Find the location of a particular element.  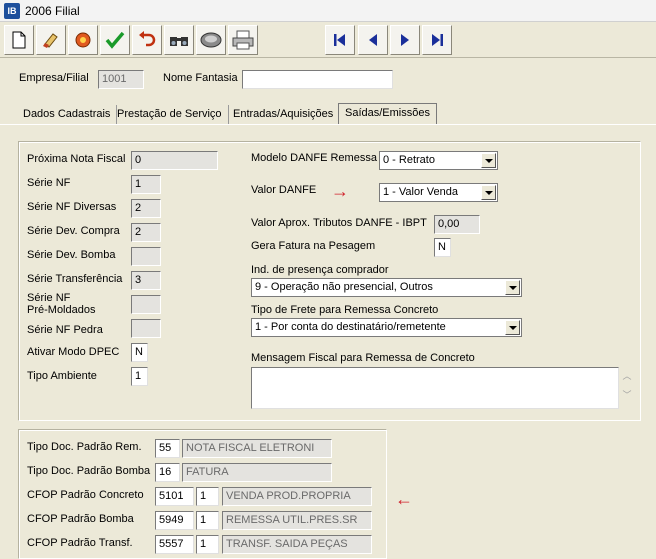

tipo-doc-rem-label: Tipo Doc. Padrão Rem. is located at coordinates (84, 447).